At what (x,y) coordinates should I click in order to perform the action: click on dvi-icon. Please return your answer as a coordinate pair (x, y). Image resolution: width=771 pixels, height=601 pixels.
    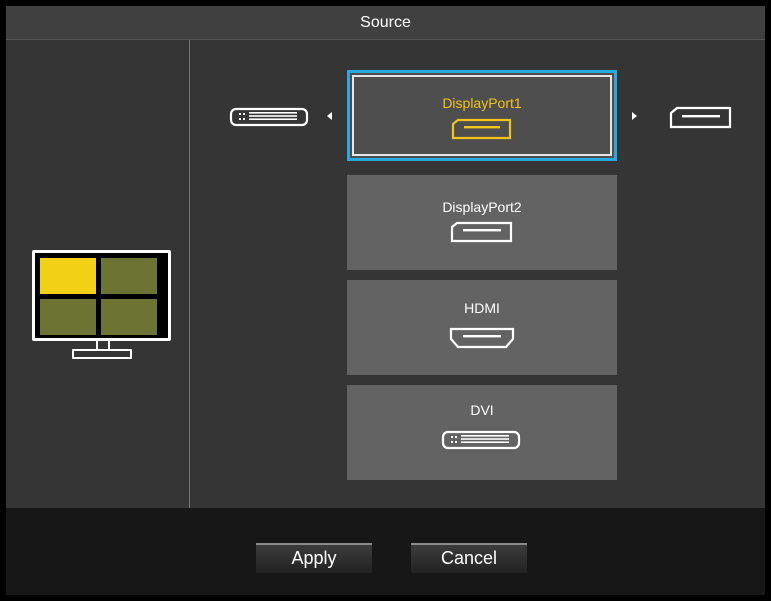
    Looking at the image, I should click on (481, 440).